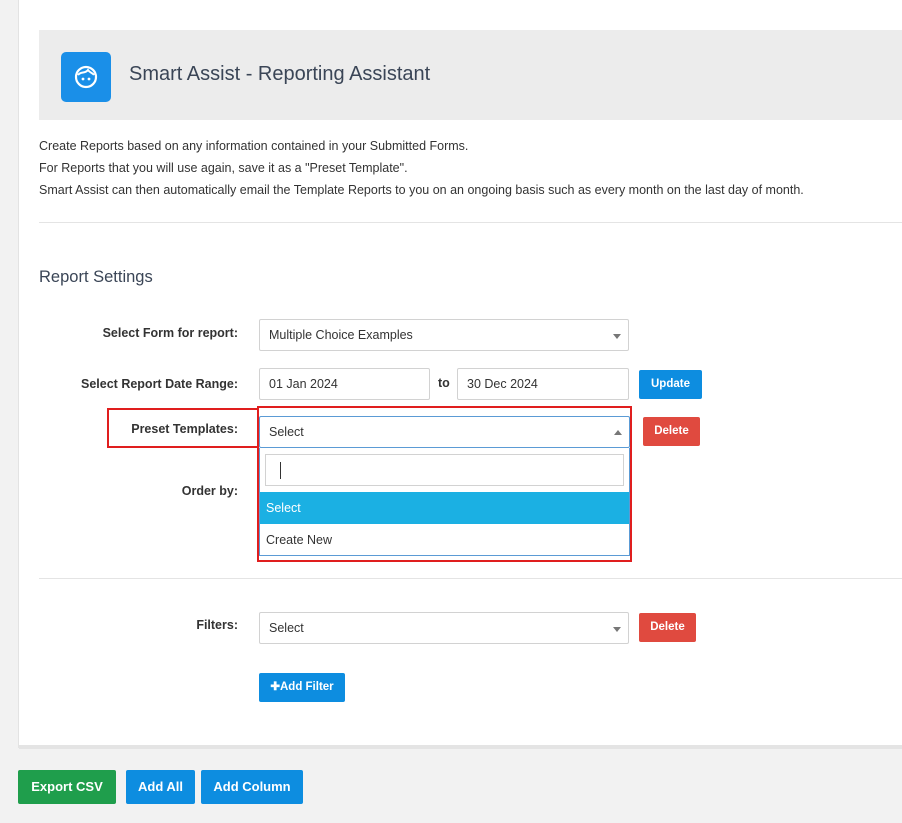 This screenshot has height=823, width=902. What do you see at coordinates (543, 384) in the screenshot?
I see `date-to-input: 30 Dec 2024` at bounding box center [543, 384].